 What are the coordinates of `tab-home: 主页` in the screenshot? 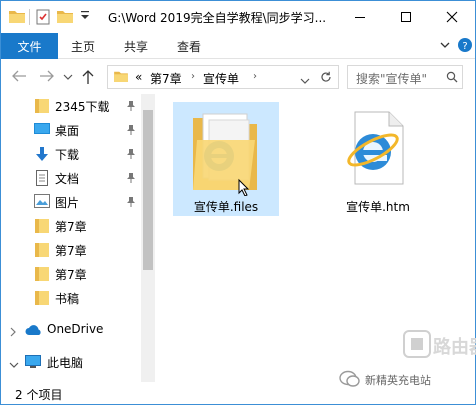 It's located at (83, 46).